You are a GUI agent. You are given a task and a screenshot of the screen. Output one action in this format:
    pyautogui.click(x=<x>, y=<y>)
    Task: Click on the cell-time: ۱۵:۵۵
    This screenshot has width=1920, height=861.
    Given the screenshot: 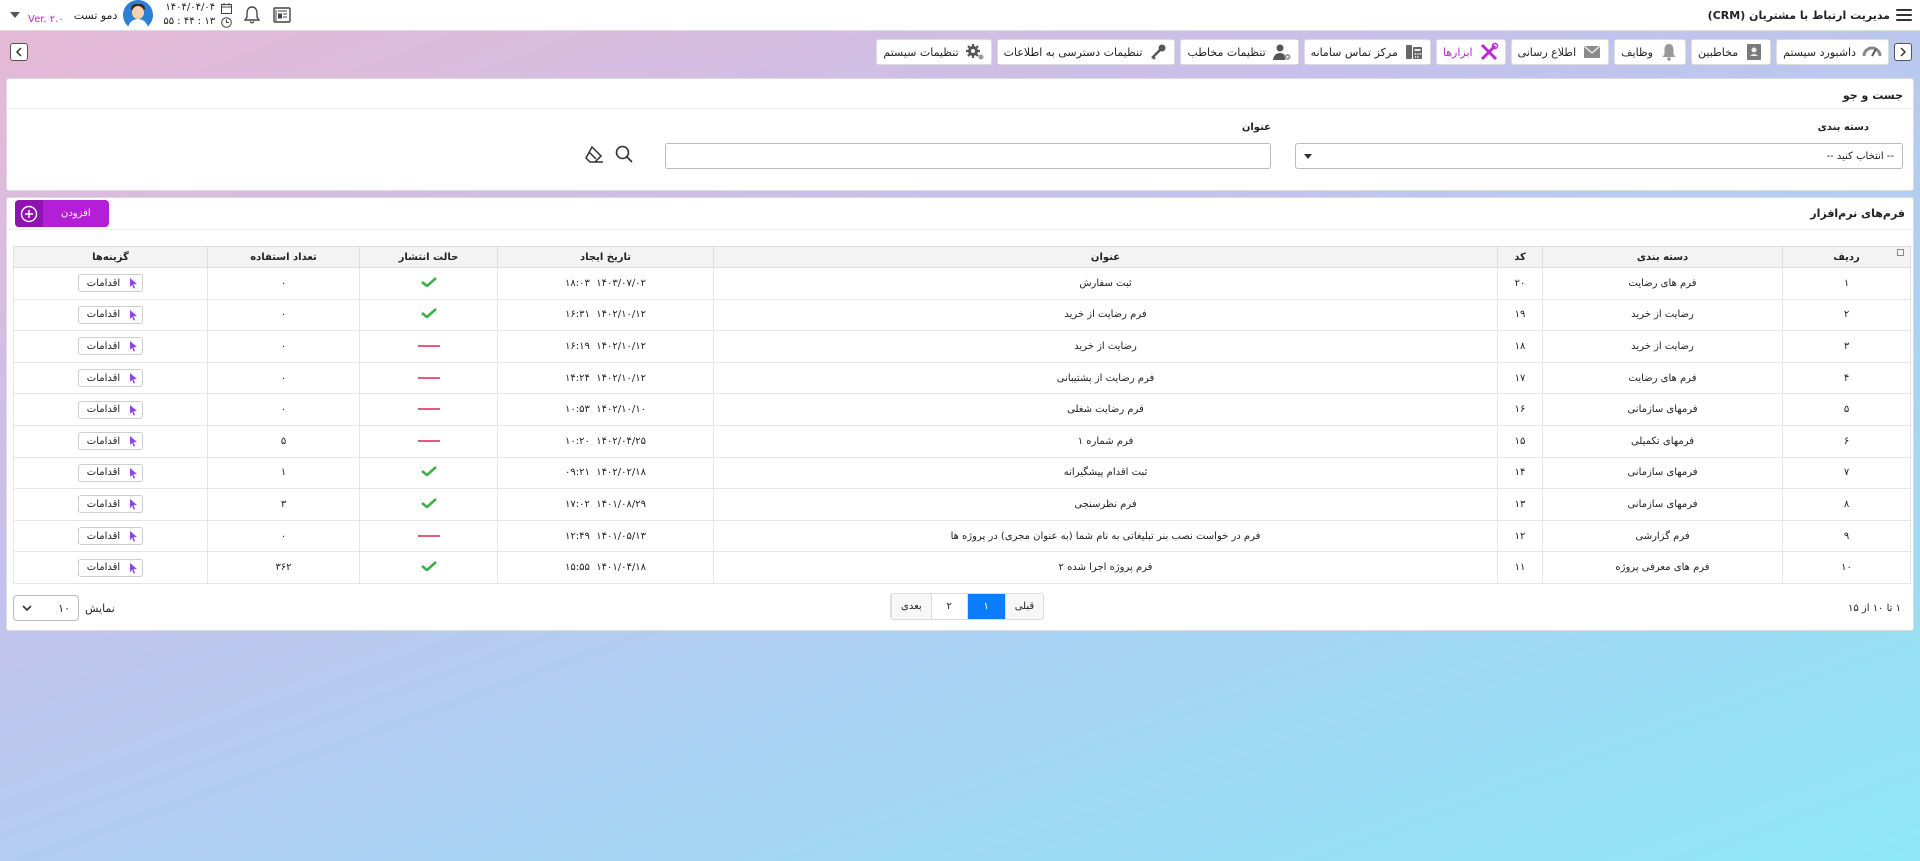 What is the action you would take?
    pyautogui.click(x=577, y=568)
    